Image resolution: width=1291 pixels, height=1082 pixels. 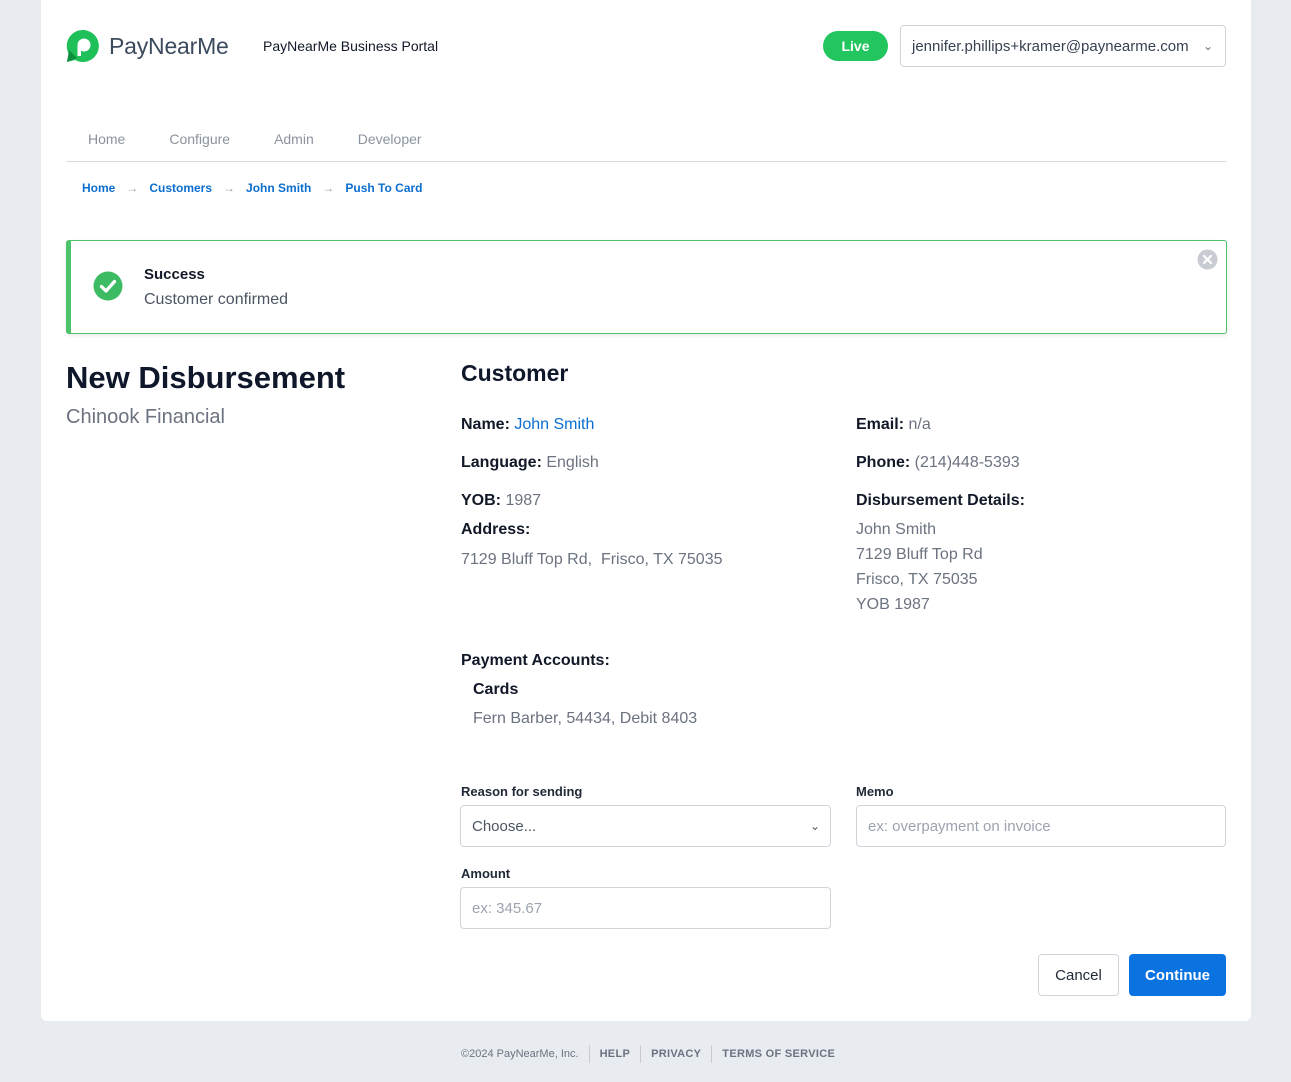 What do you see at coordinates (351, 46) in the screenshot?
I see `portal-title: PayNearMe Business Portal` at bounding box center [351, 46].